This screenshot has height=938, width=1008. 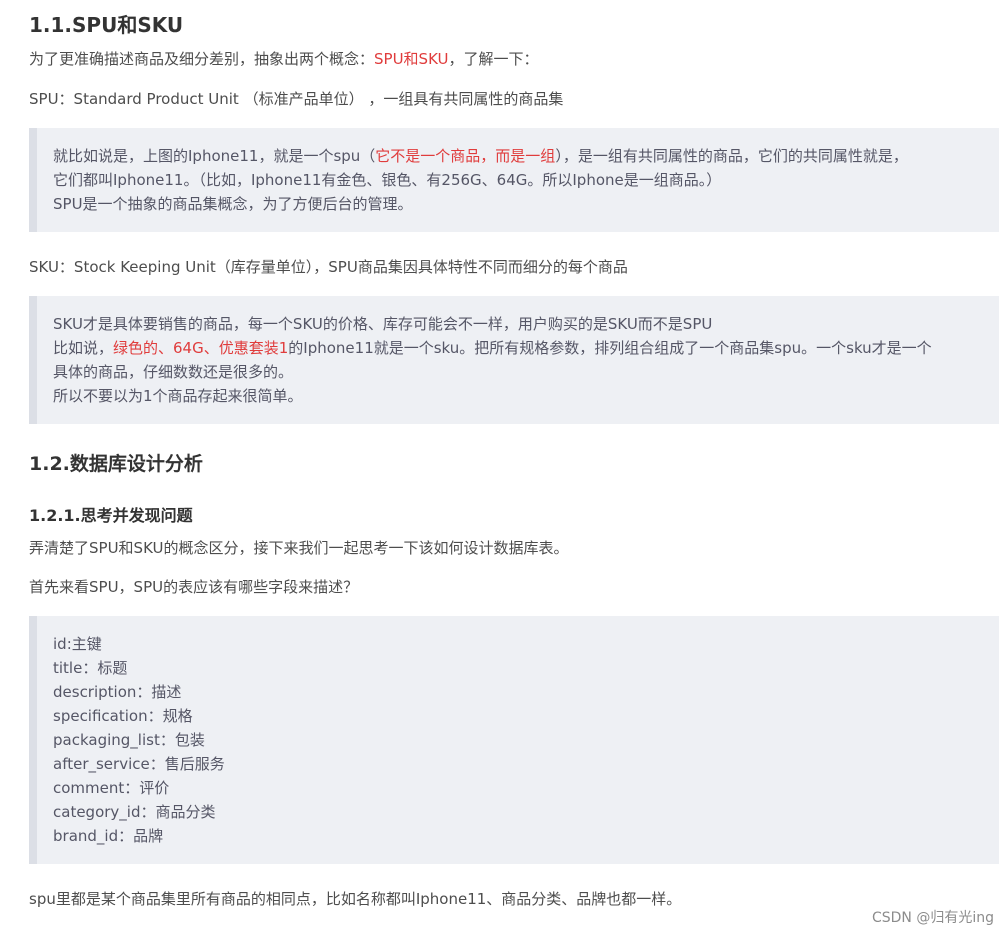 What do you see at coordinates (83, 348) in the screenshot?
I see `sku-quote-text-a: 比如说，` at bounding box center [83, 348].